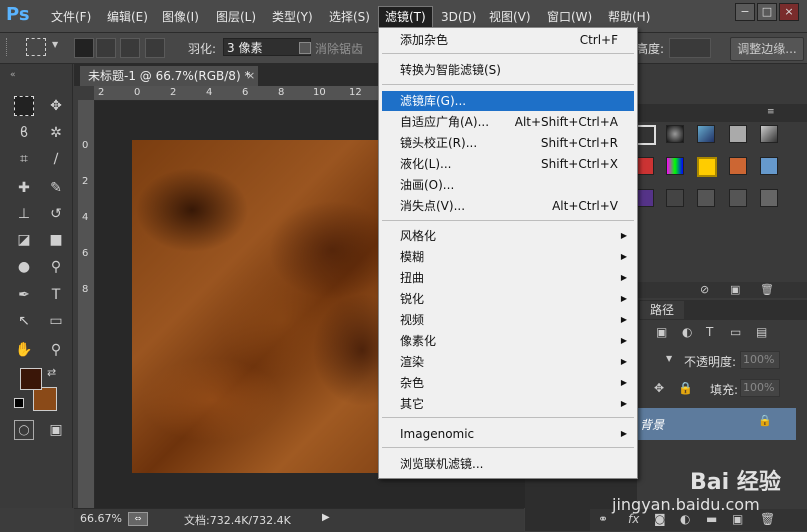 The image size is (807, 532). Describe the element at coordinates (711, 519) in the screenshot. I see `new-group-icon: ▬` at that location.